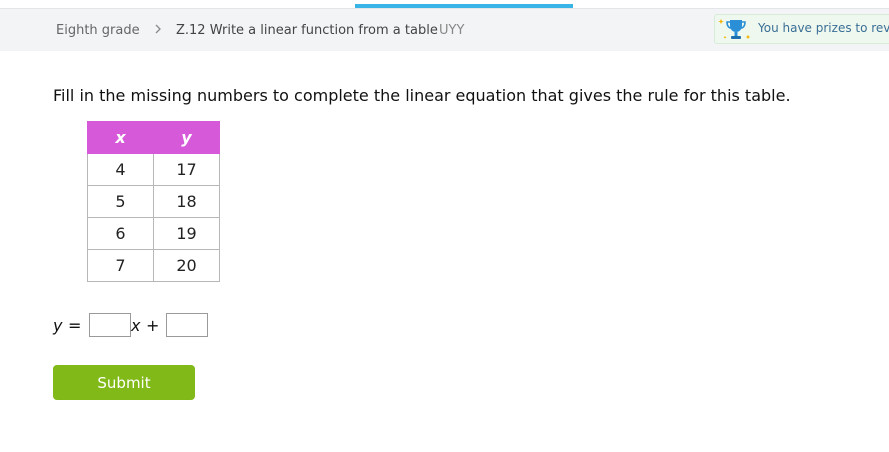 This screenshot has height=452, width=889. What do you see at coordinates (110, 325) in the screenshot?
I see `slope-answer-input` at bounding box center [110, 325].